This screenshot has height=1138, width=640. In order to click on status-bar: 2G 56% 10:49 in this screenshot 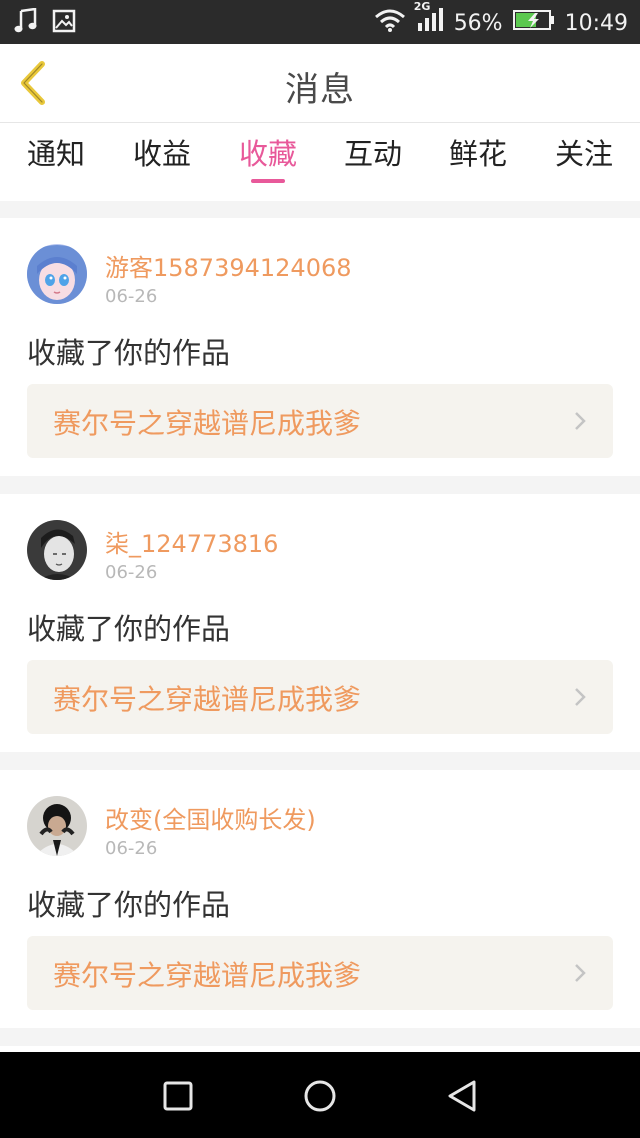, I will do `click(320, 22)`.